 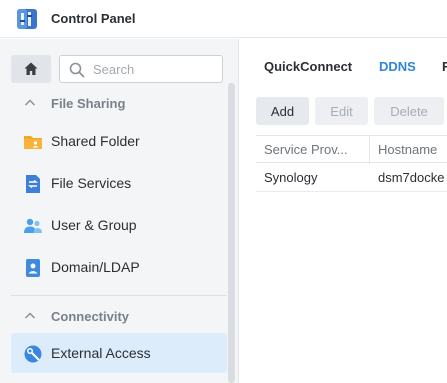 I want to click on sidebar-item-user-group: User & Group, so click(x=119, y=225).